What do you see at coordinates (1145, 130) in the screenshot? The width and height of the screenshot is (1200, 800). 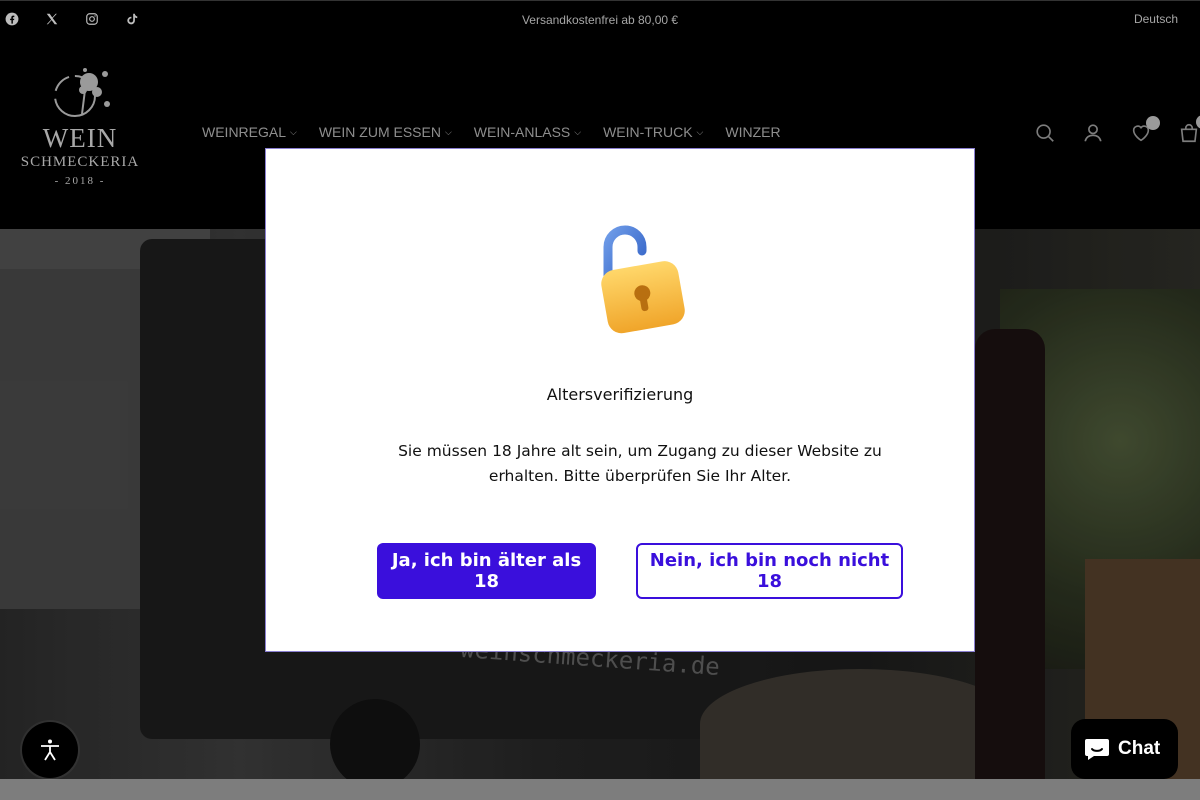 I see `wishlist-icon` at bounding box center [1145, 130].